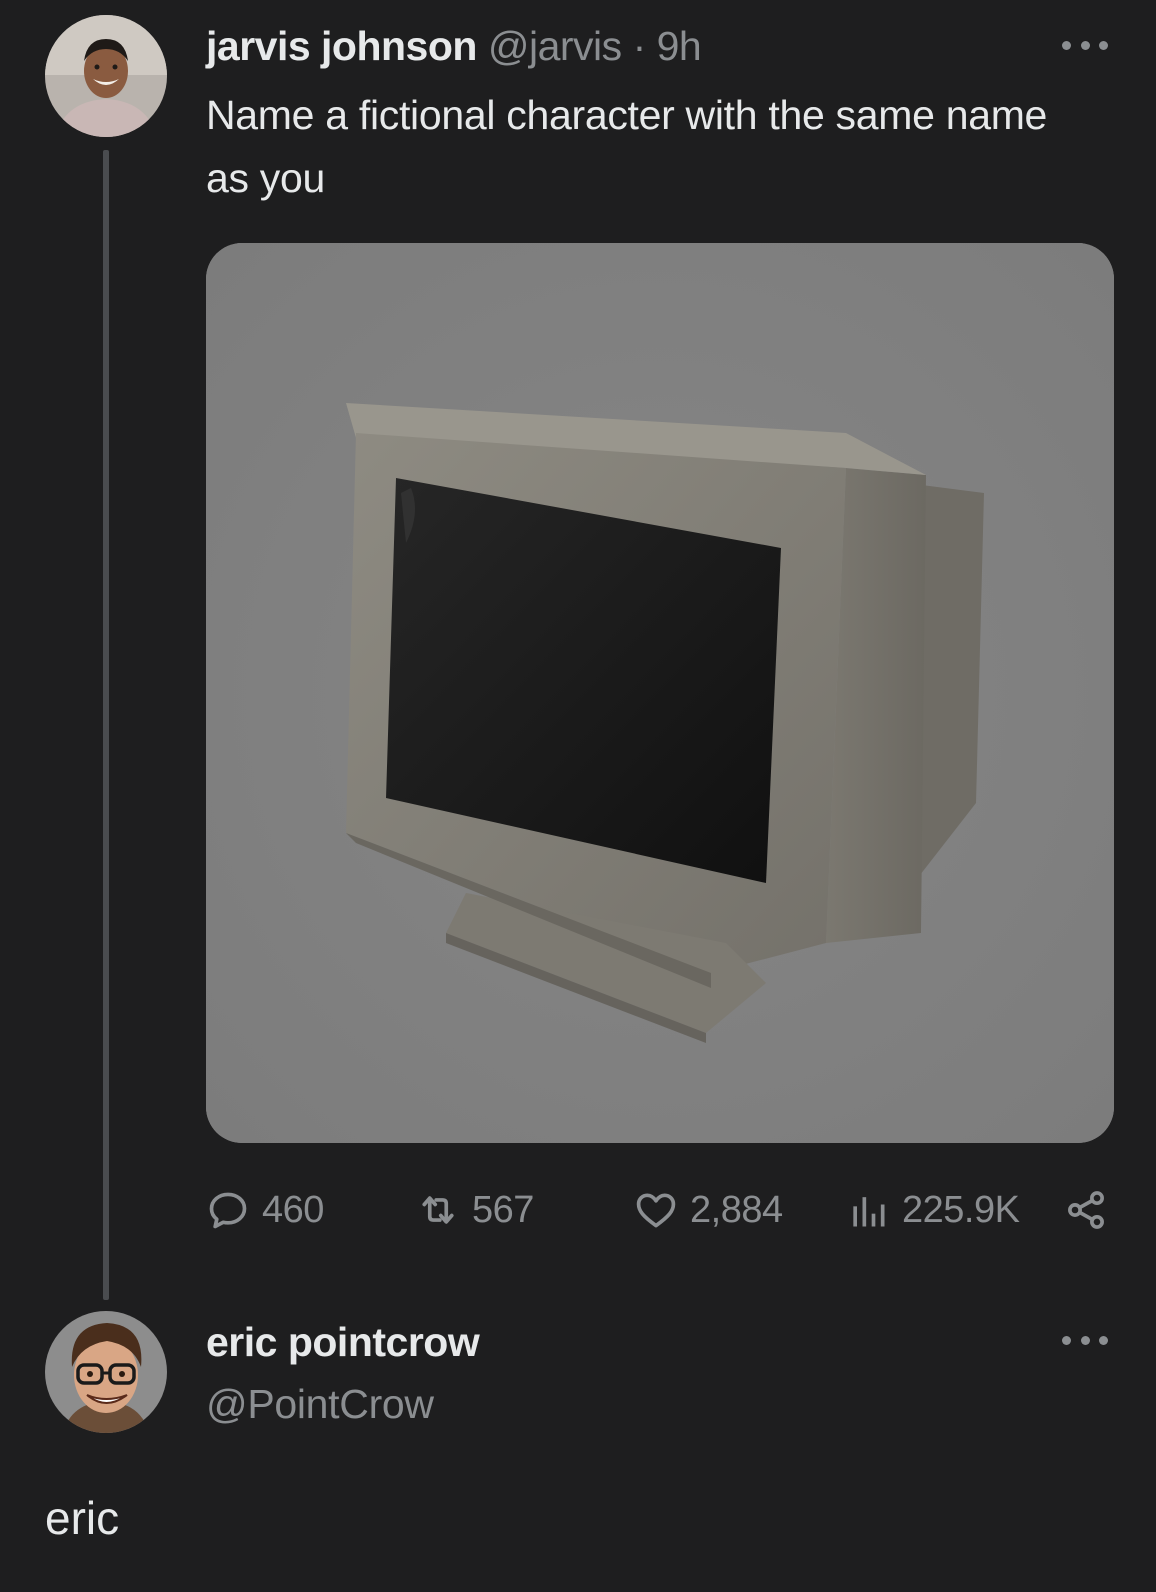  I want to click on avatar-jarvis-image, so click(106, 76).